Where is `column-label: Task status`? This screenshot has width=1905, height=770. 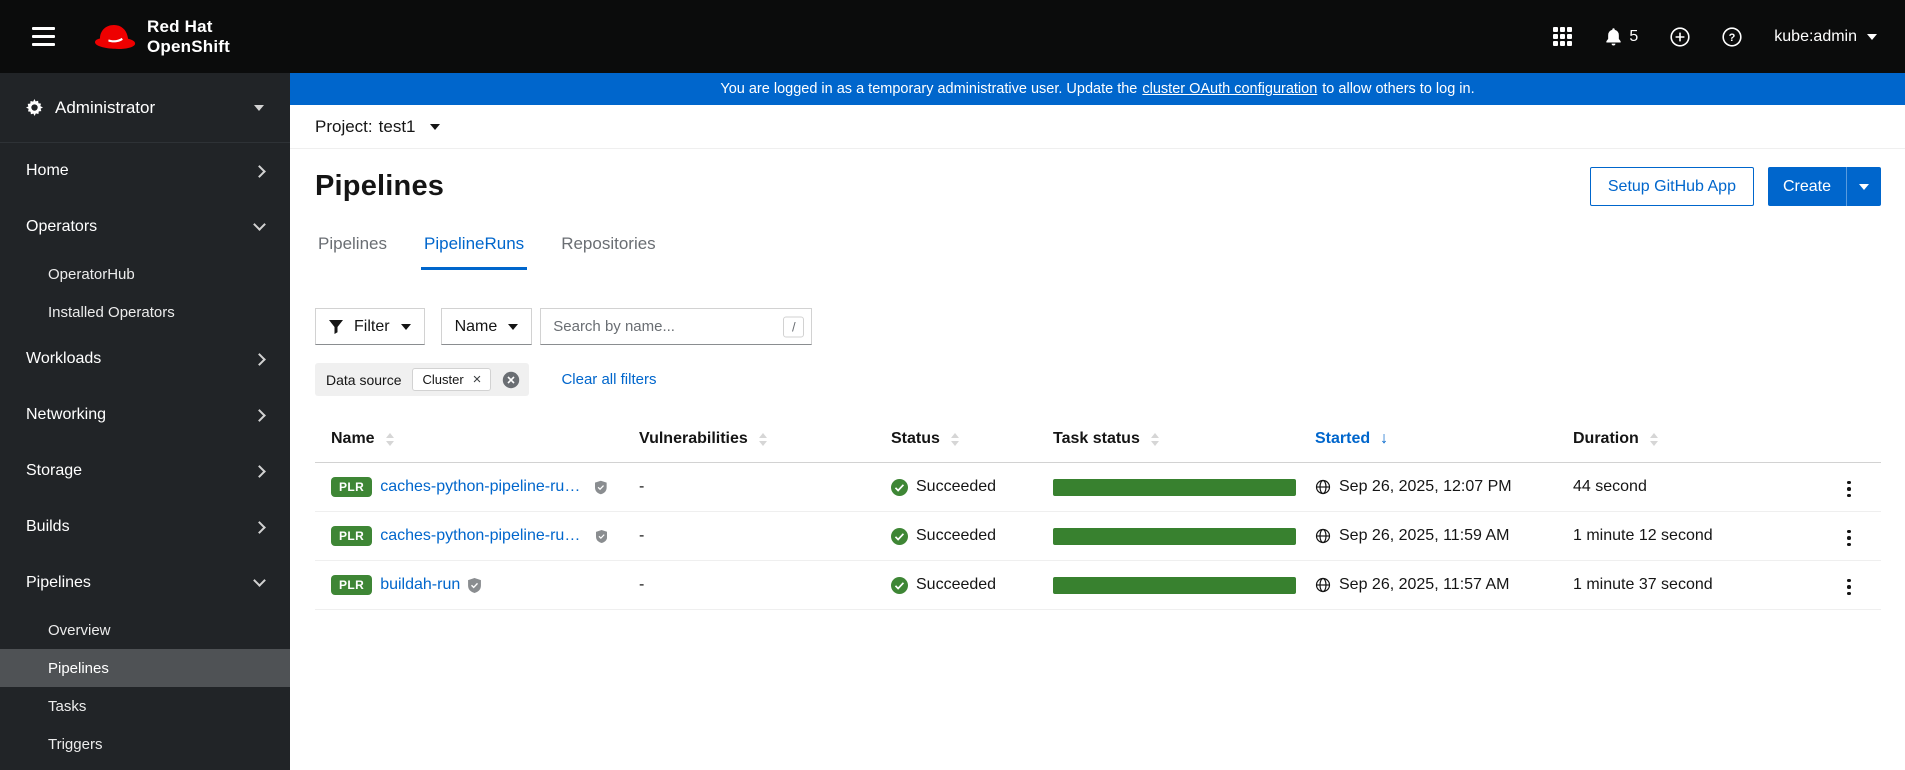
column-label: Task status is located at coordinates (1096, 438).